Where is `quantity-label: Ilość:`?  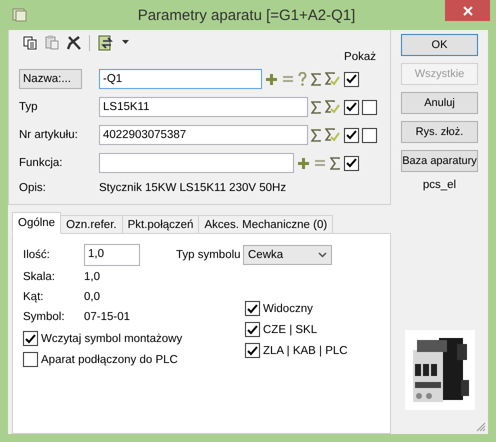 quantity-label: Ilość: is located at coordinates (37, 255).